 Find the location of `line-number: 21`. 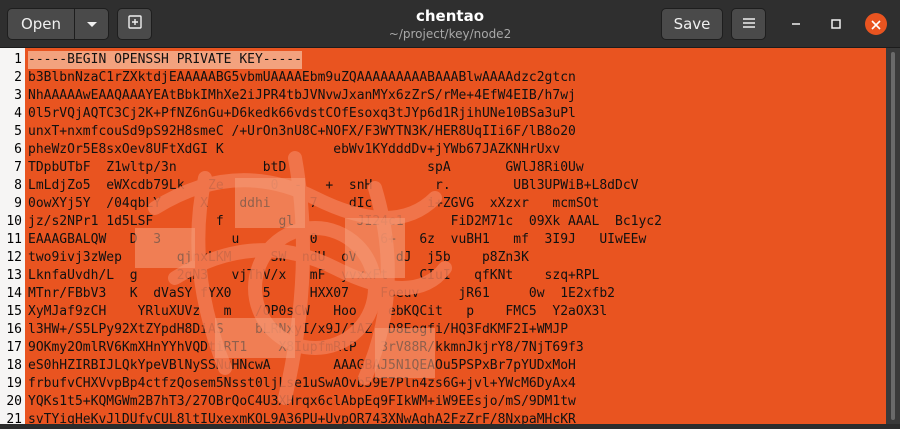

line-number: 21 is located at coordinates (14, 419).